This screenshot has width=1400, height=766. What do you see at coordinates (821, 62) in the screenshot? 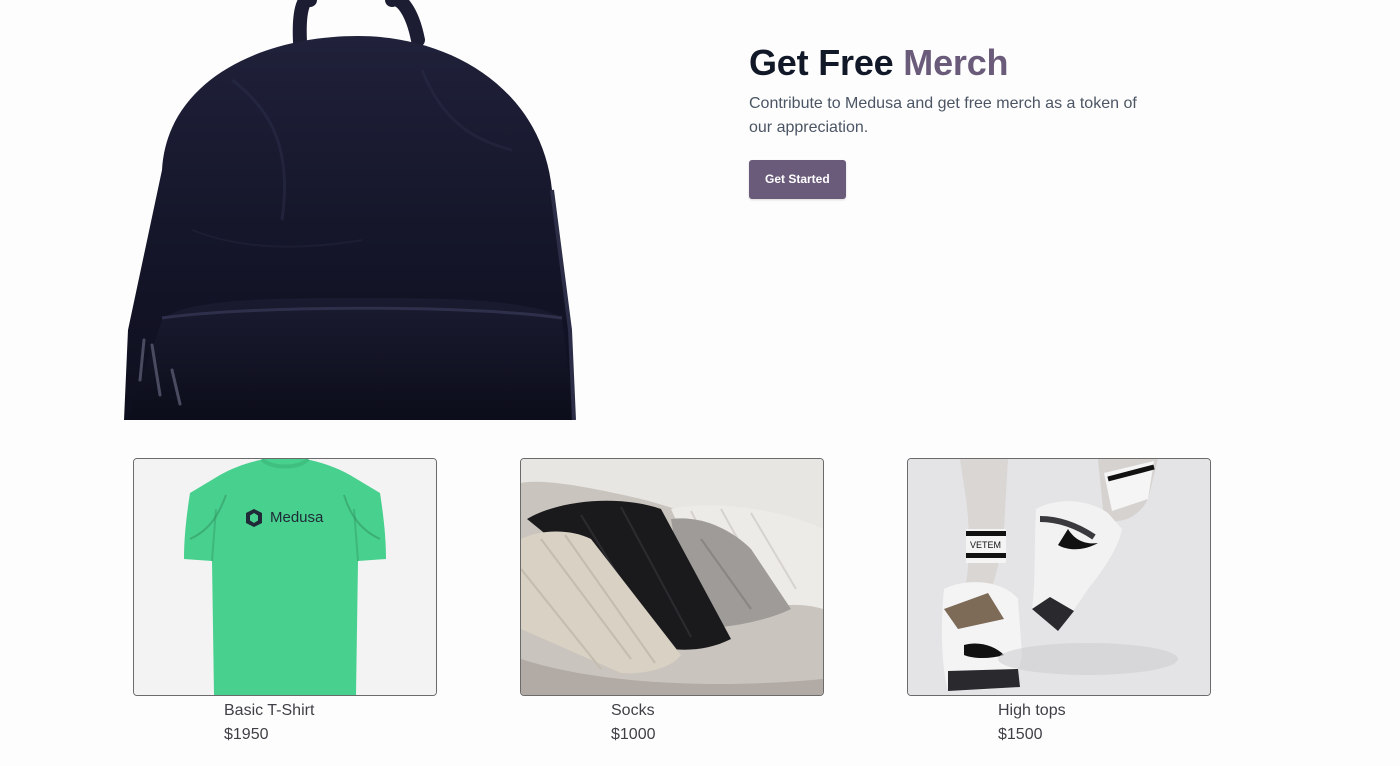
I see `hero-title-main: Get Free` at bounding box center [821, 62].